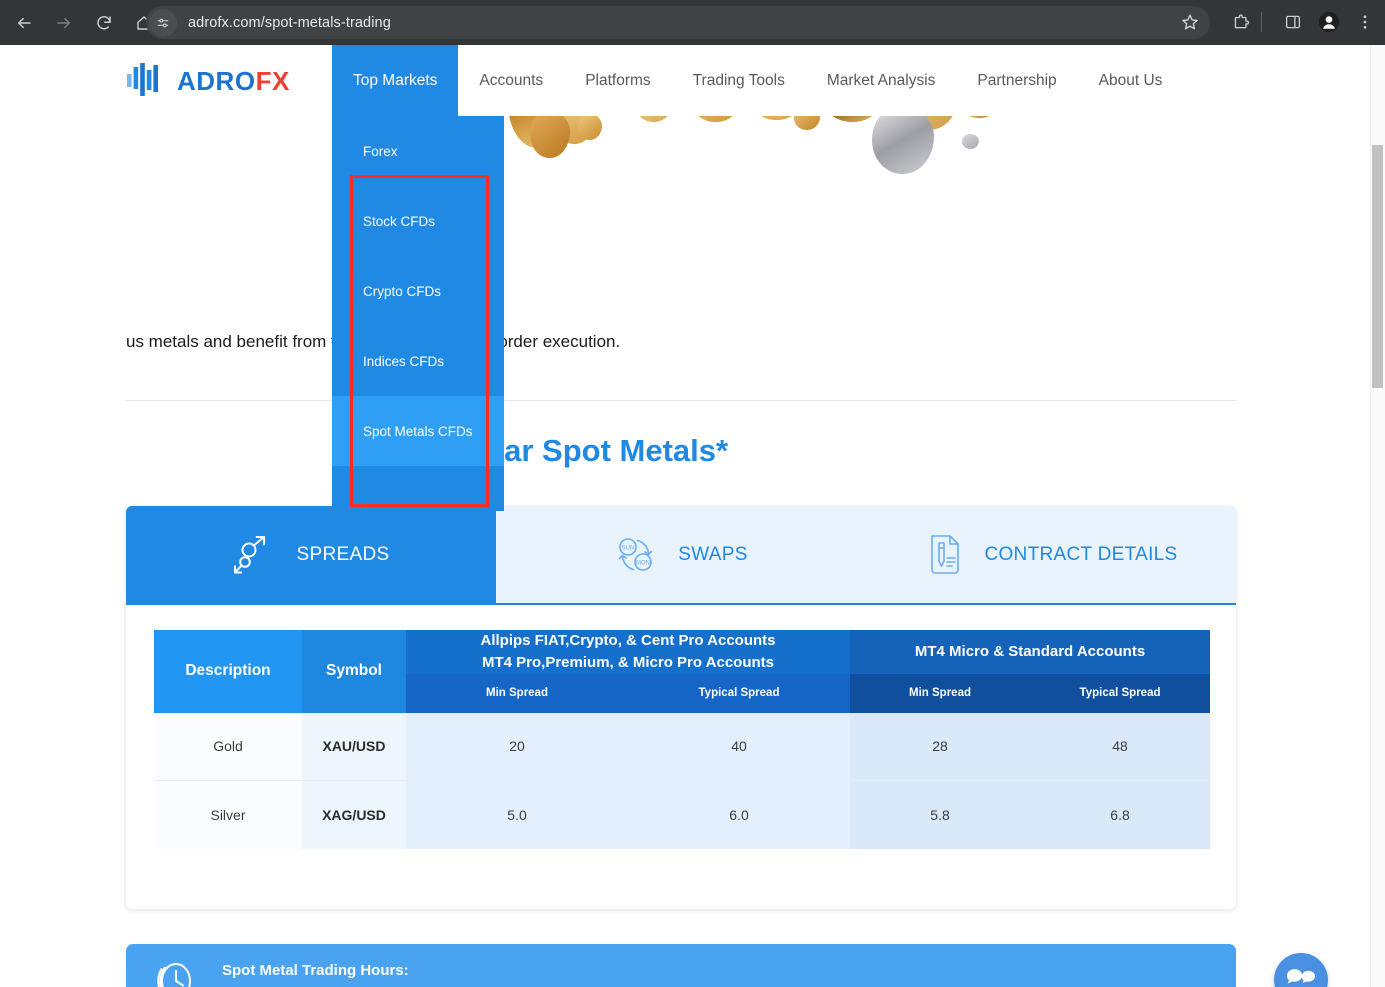  I want to click on tab-spreads: SPREADS, so click(311, 554).